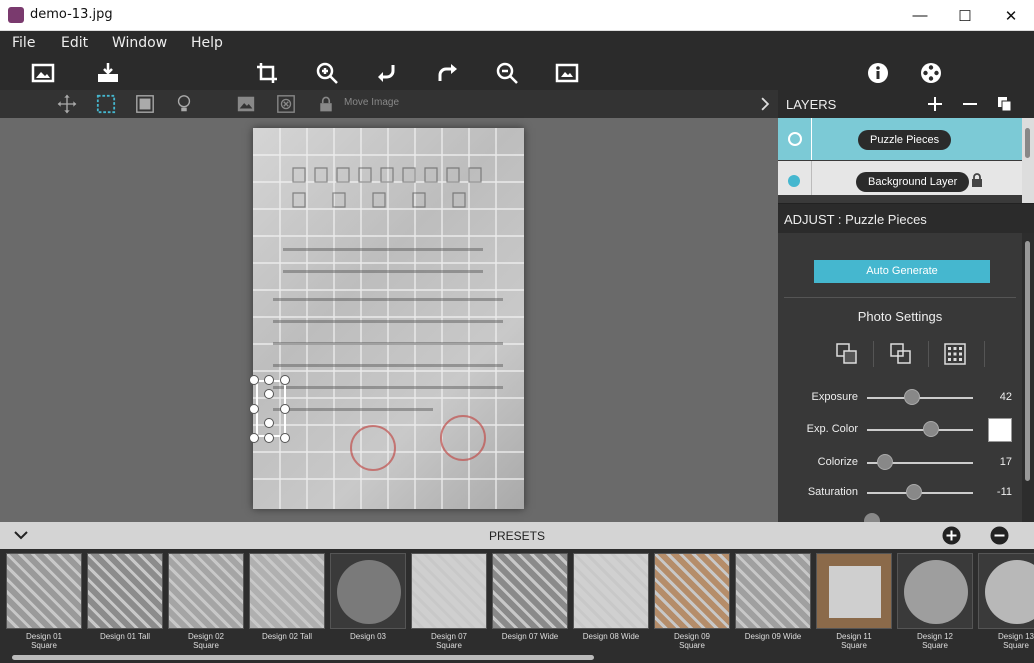 This screenshot has height=663, width=1034. What do you see at coordinates (935, 104) in the screenshot?
I see `add-layer-icon` at bounding box center [935, 104].